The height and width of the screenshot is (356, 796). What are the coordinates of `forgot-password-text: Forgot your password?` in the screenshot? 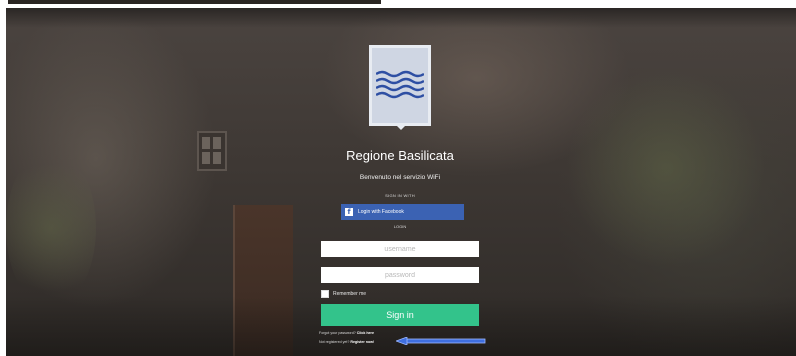 It's located at (337, 333).